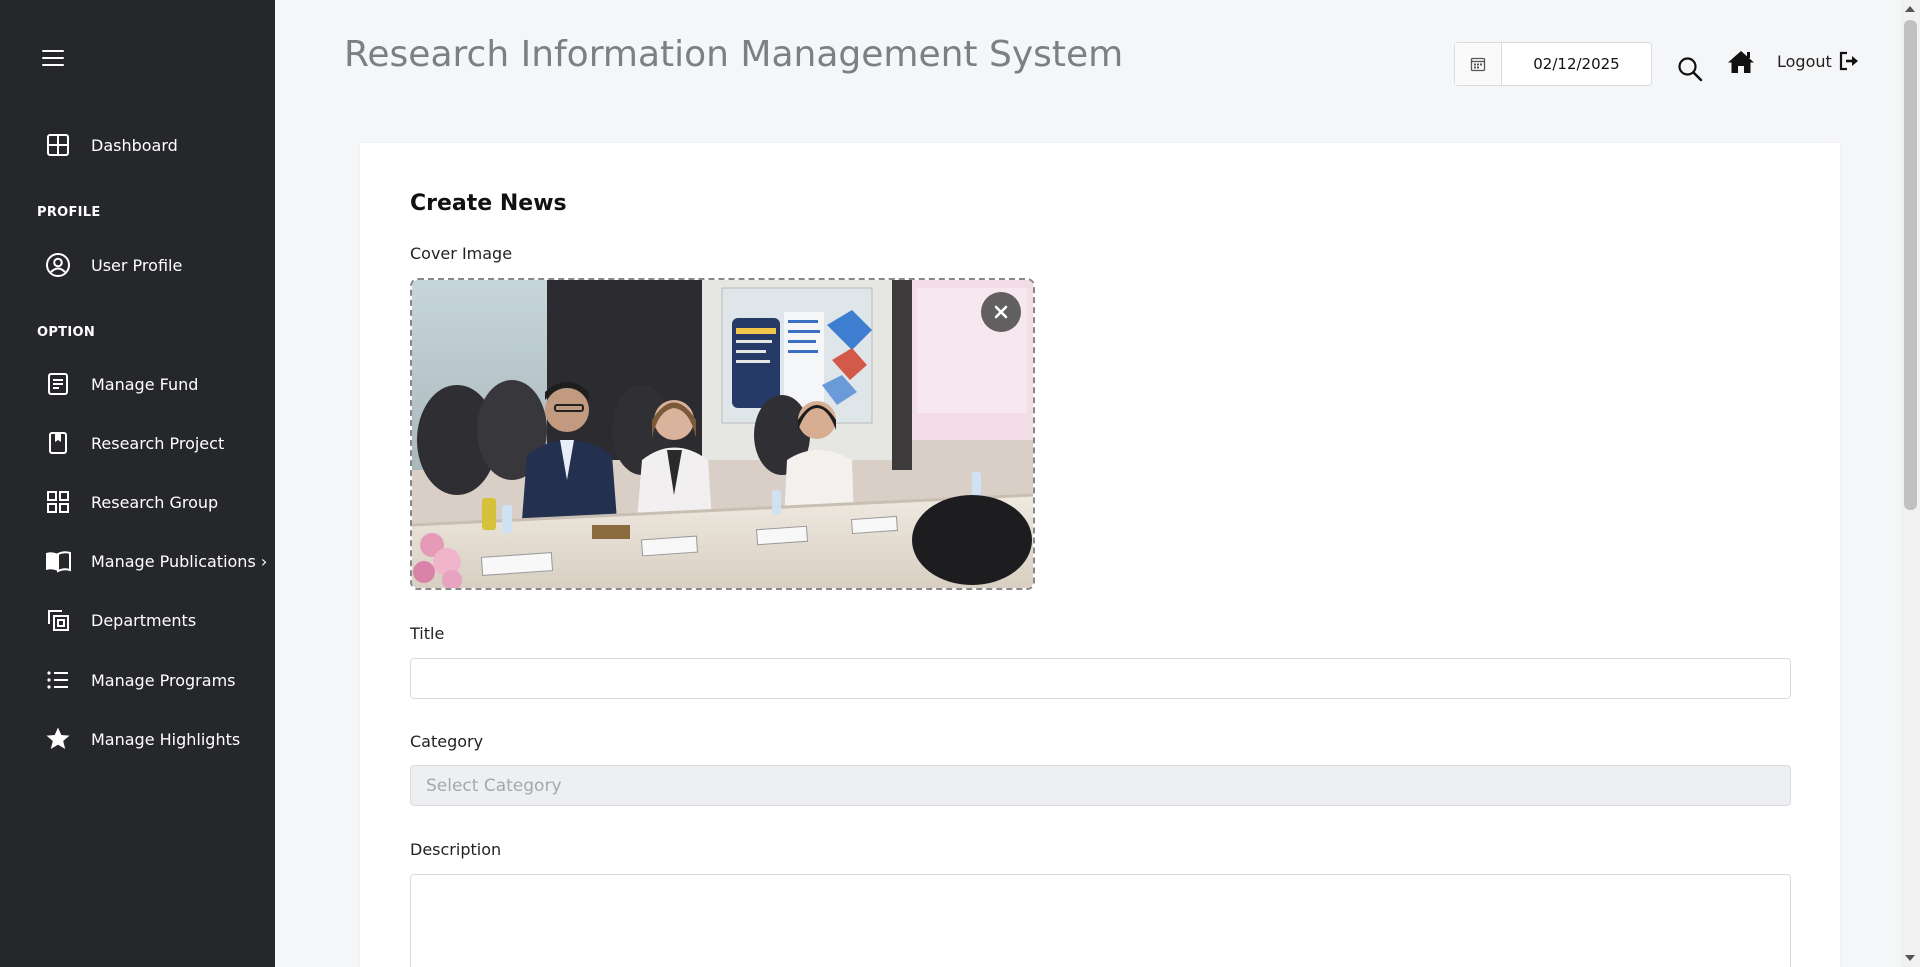  Describe the element at coordinates (58, 384) in the screenshot. I see `document-icon` at that location.